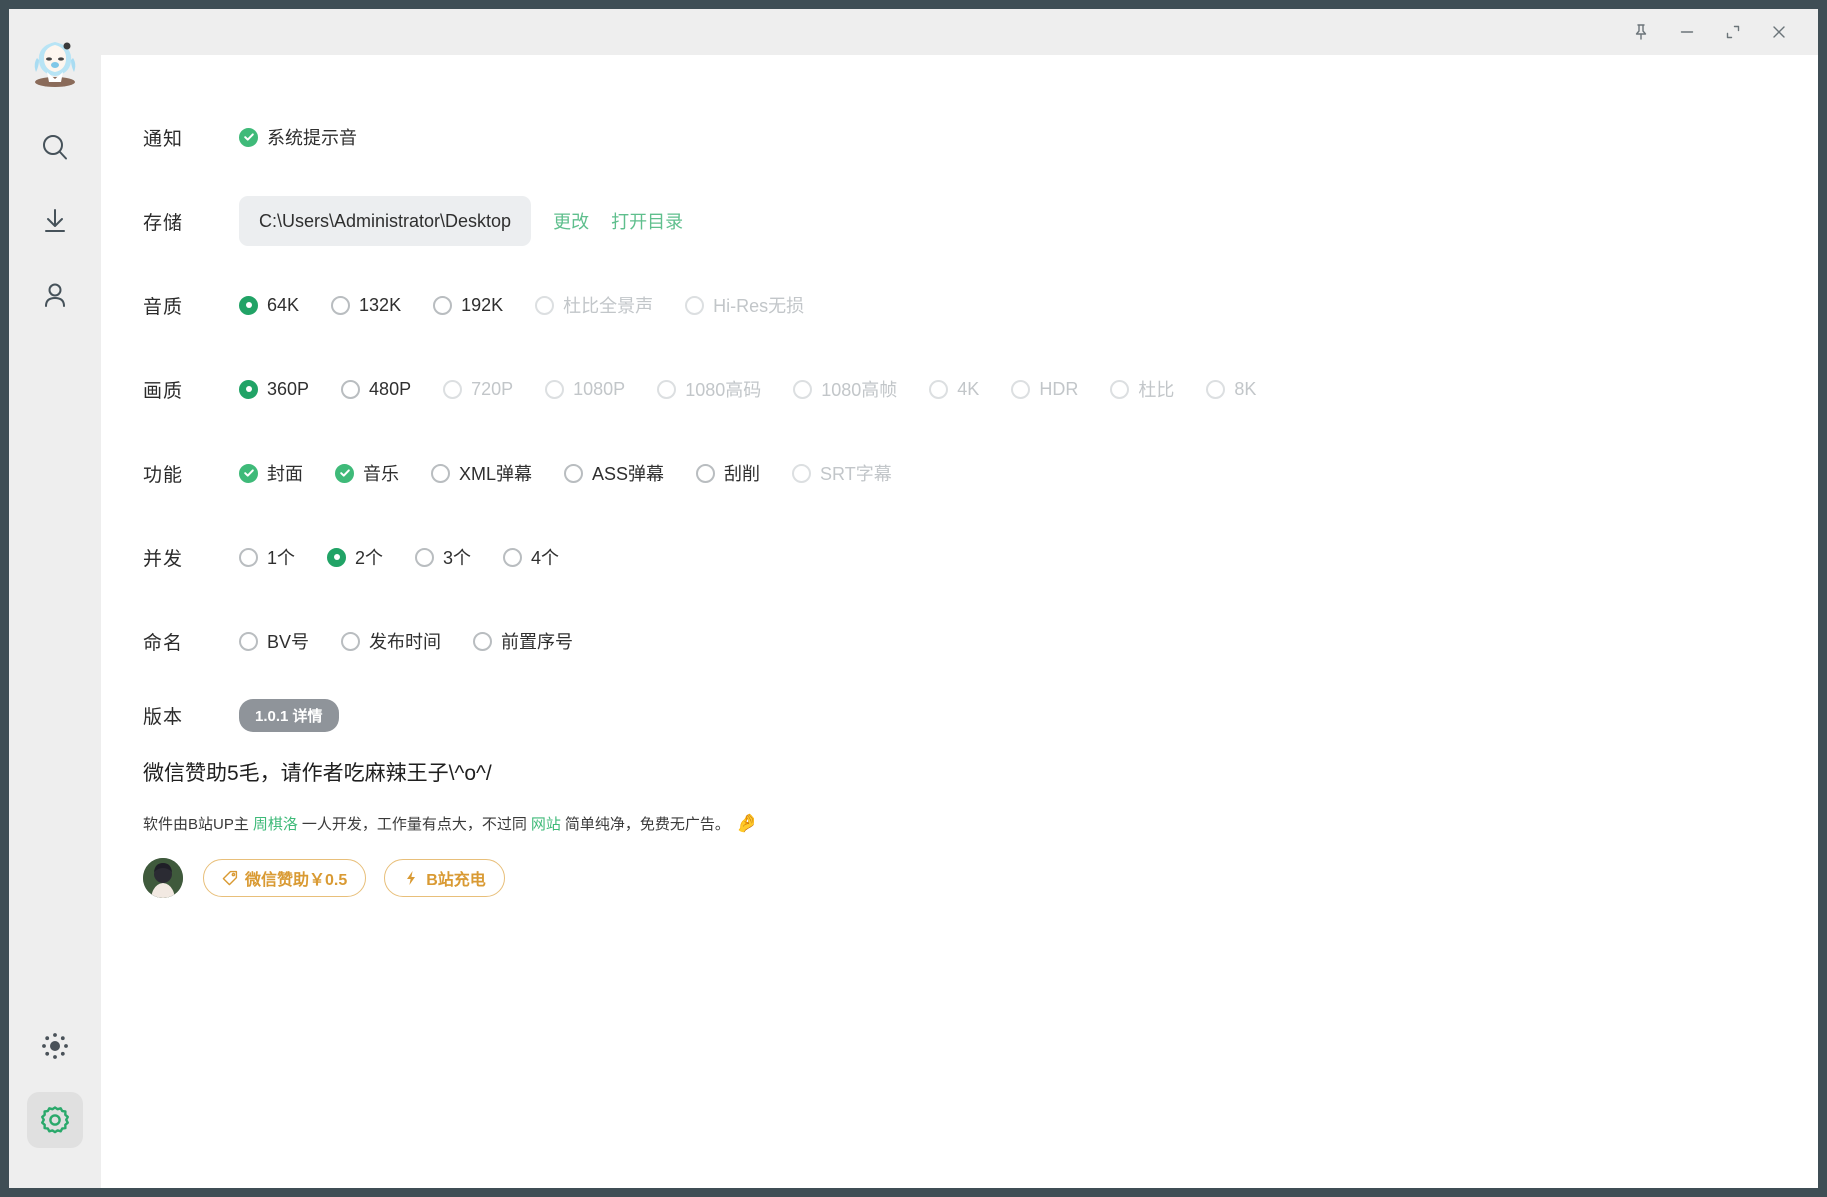 The image size is (1827, 1197). What do you see at coordinates (728, 473) in the screenshot?
I see `option-feature-scrape: 刮削` at bounding box center [728, 473].